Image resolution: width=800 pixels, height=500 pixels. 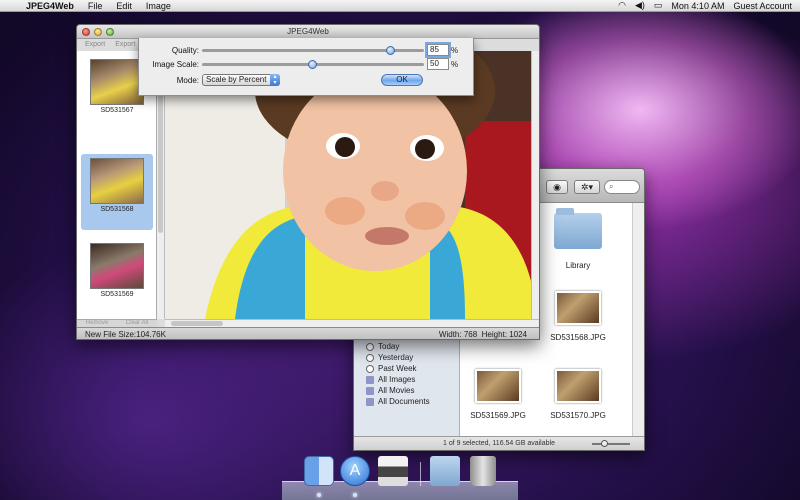 I want to click on sidebar-item-label: All Documents, so click(x=404, y=401).